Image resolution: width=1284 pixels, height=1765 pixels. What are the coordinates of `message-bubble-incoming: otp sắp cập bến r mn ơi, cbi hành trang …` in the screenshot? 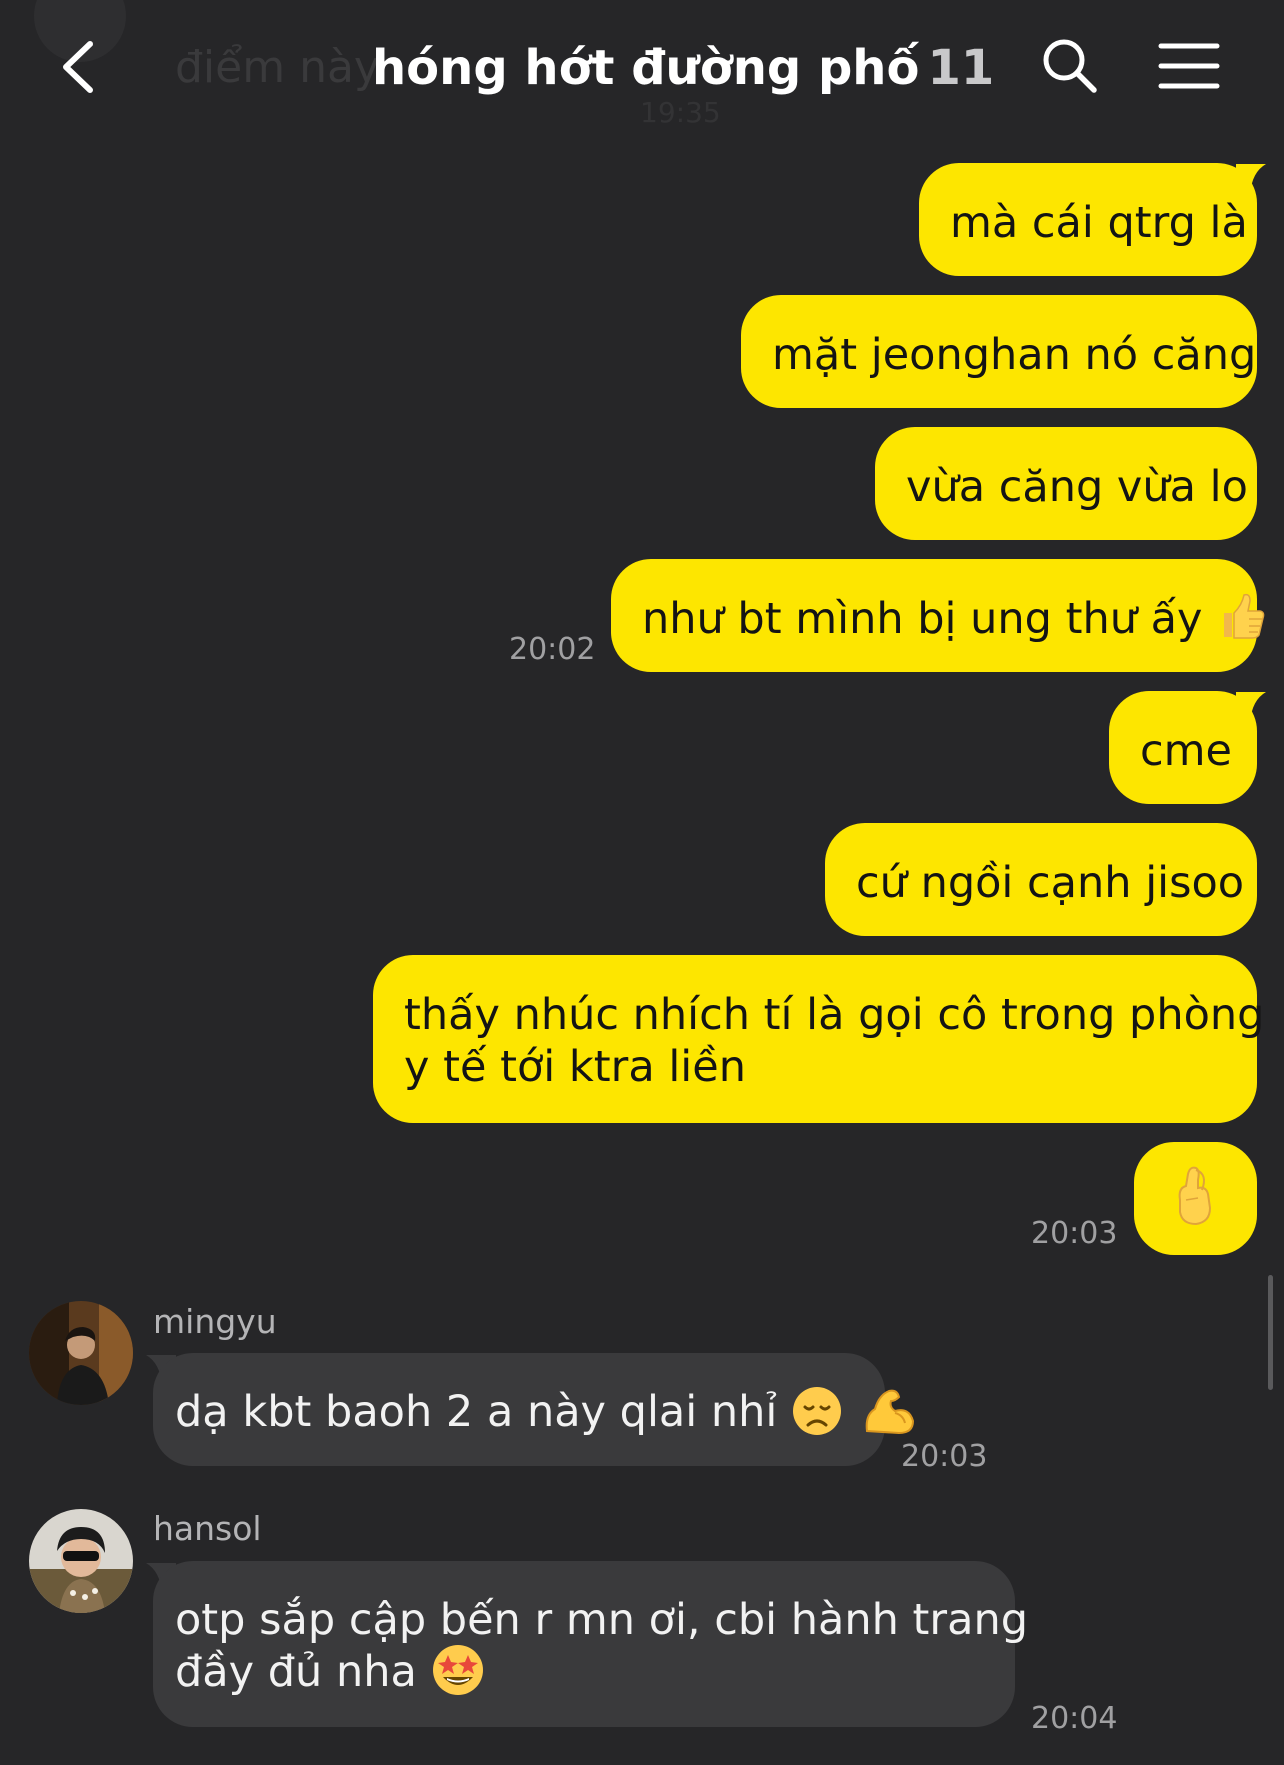 It's located at (590, 1644).